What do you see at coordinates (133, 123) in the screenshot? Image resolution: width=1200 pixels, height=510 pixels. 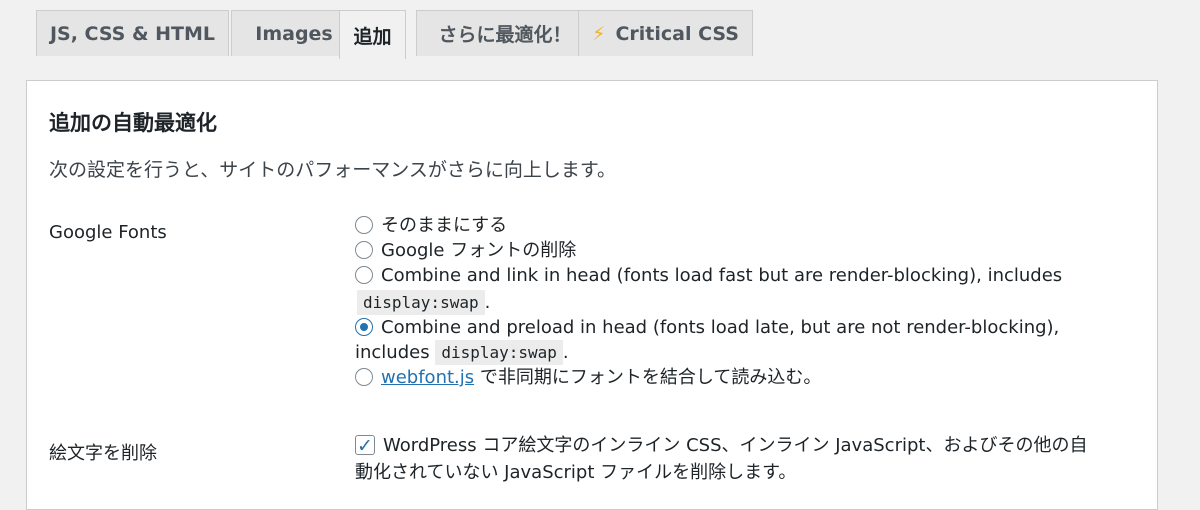 I see `section-title: 追加の自動最適化` at bounding box center [133, 123].